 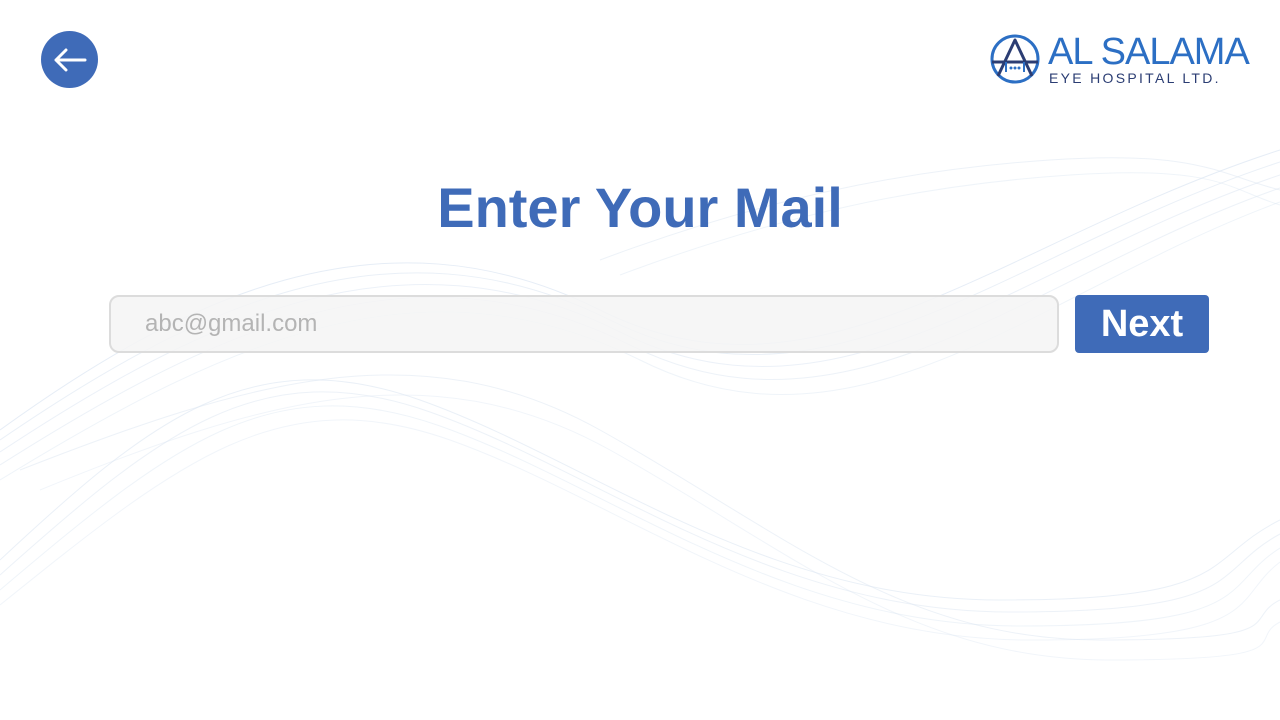 I want to click on email-input, so click(x=584, y=324).